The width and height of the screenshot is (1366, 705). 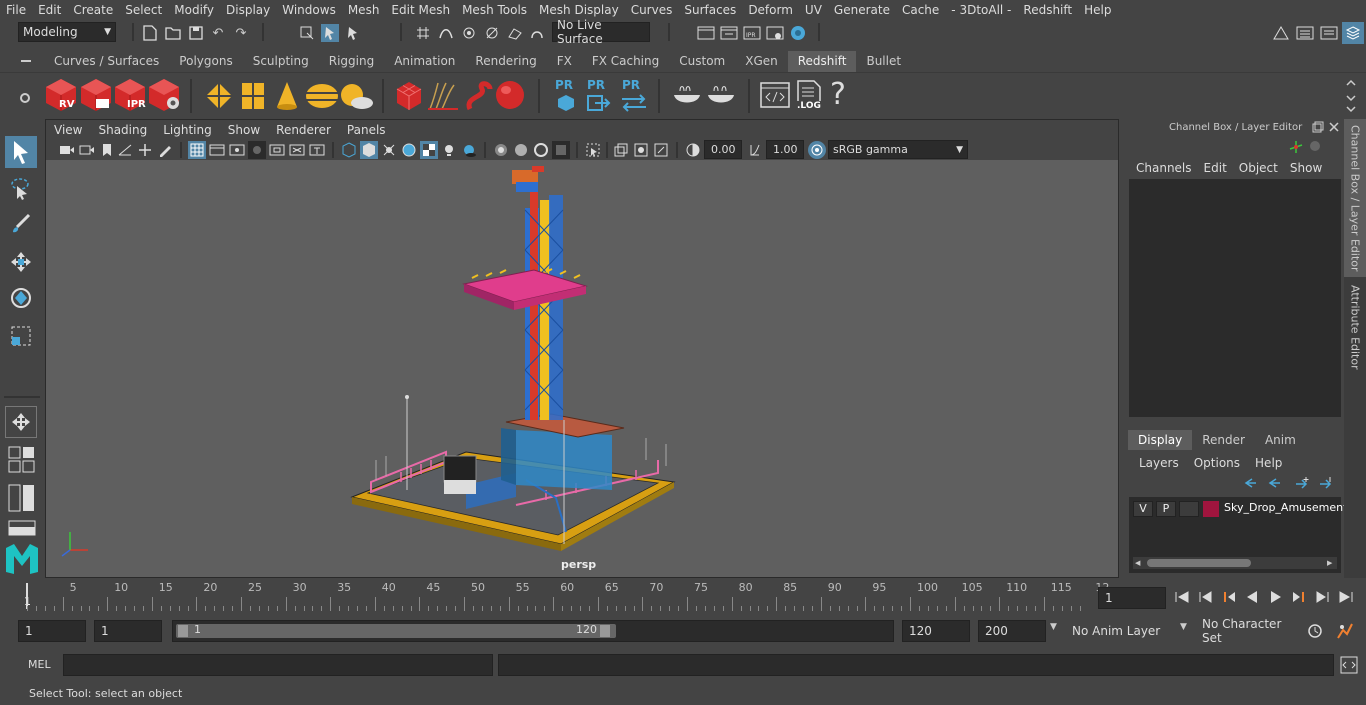 What do you see at coordinates (217, 150) in the screenshot?
I see `film-gate-icon` at bounding box center [217, 150].